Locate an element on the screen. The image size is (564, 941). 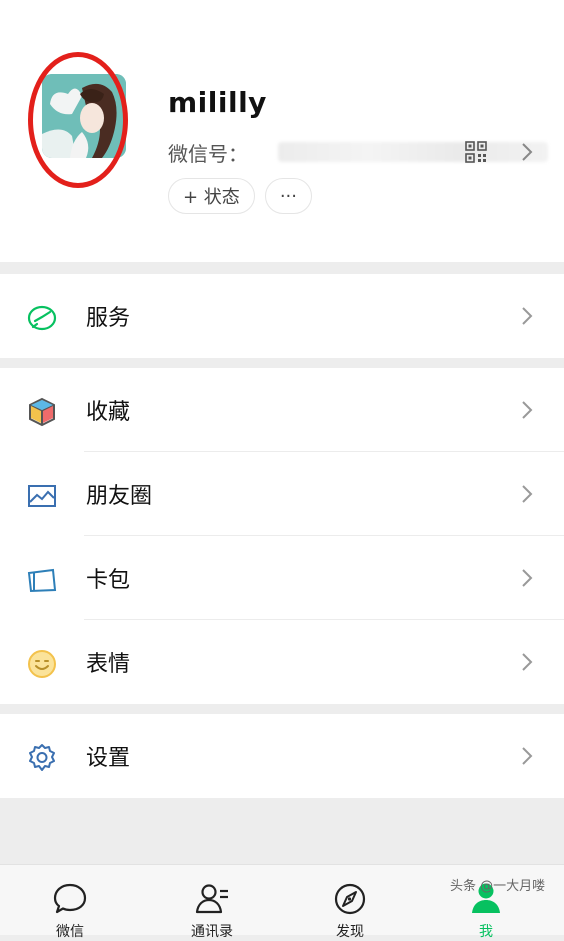
moments-image-icon is located at coordinates (42, 496).